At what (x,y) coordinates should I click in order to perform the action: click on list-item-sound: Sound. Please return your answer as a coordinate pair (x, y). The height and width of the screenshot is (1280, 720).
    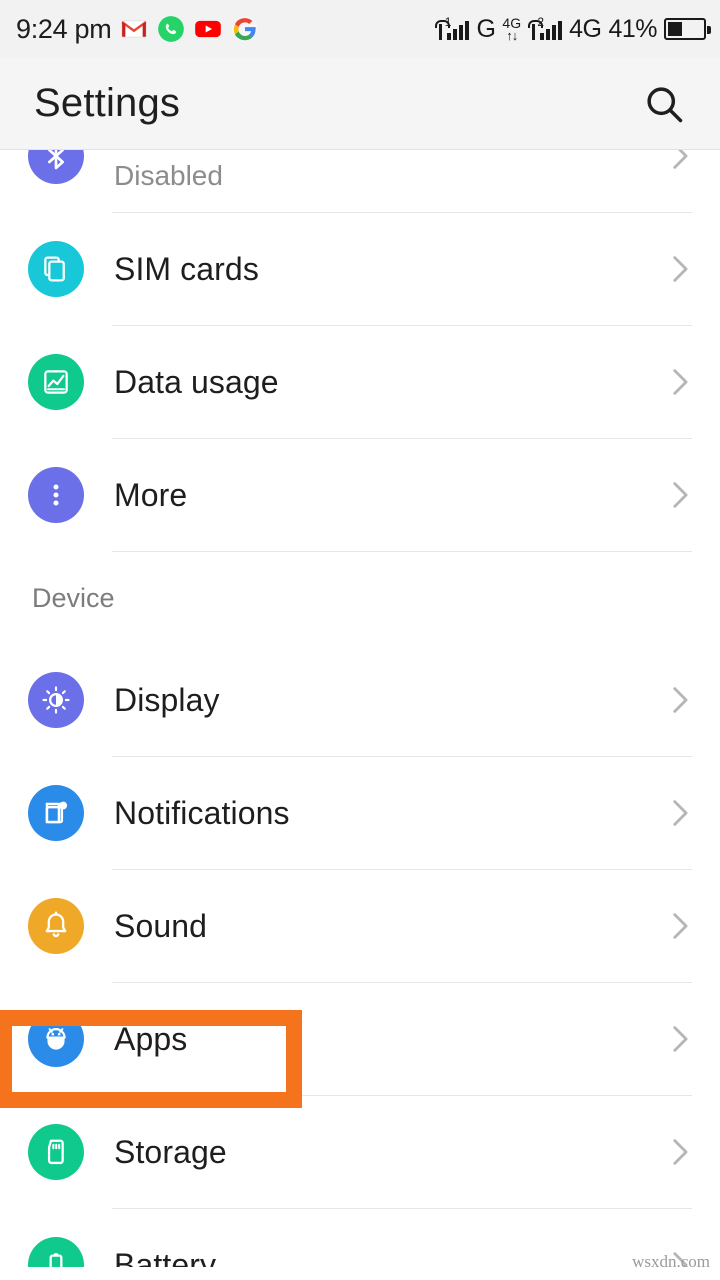
    Looking at the image, I should click on (360, 926).